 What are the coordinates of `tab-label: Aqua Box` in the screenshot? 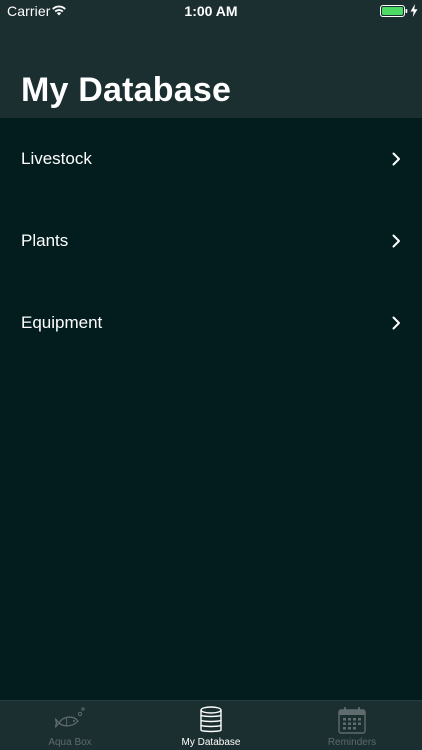 It's located at (70, 742).